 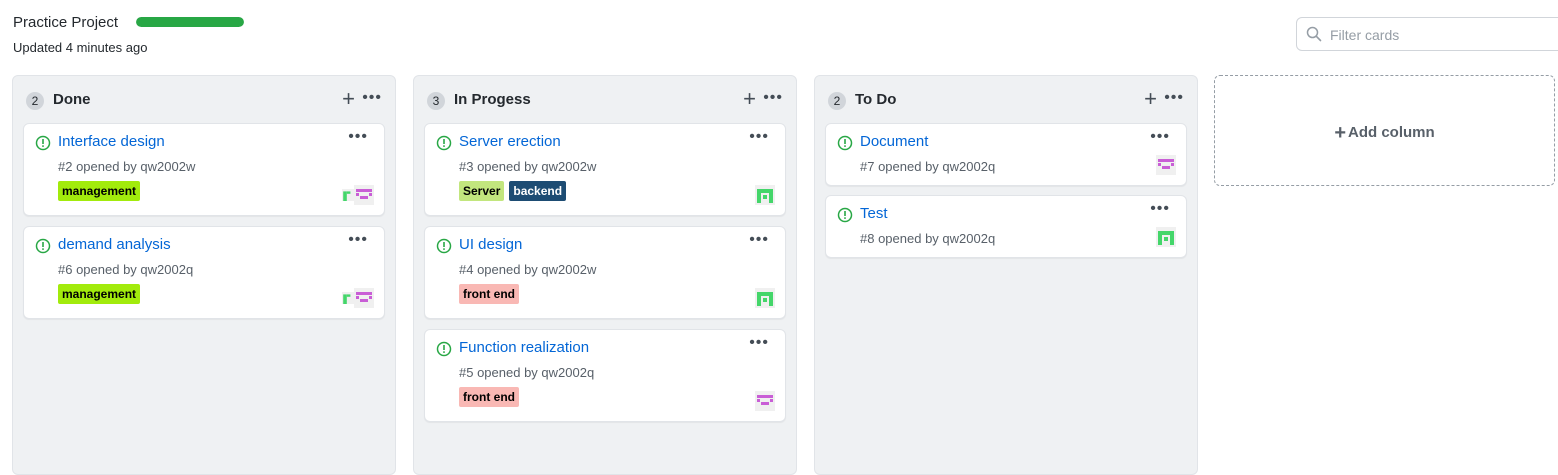 What do you see at coordinates (1006, 226) in the screenshot?
I see `issue-card: Test #8 opened by qw2002q •••` at bounding box center [1006, 226].